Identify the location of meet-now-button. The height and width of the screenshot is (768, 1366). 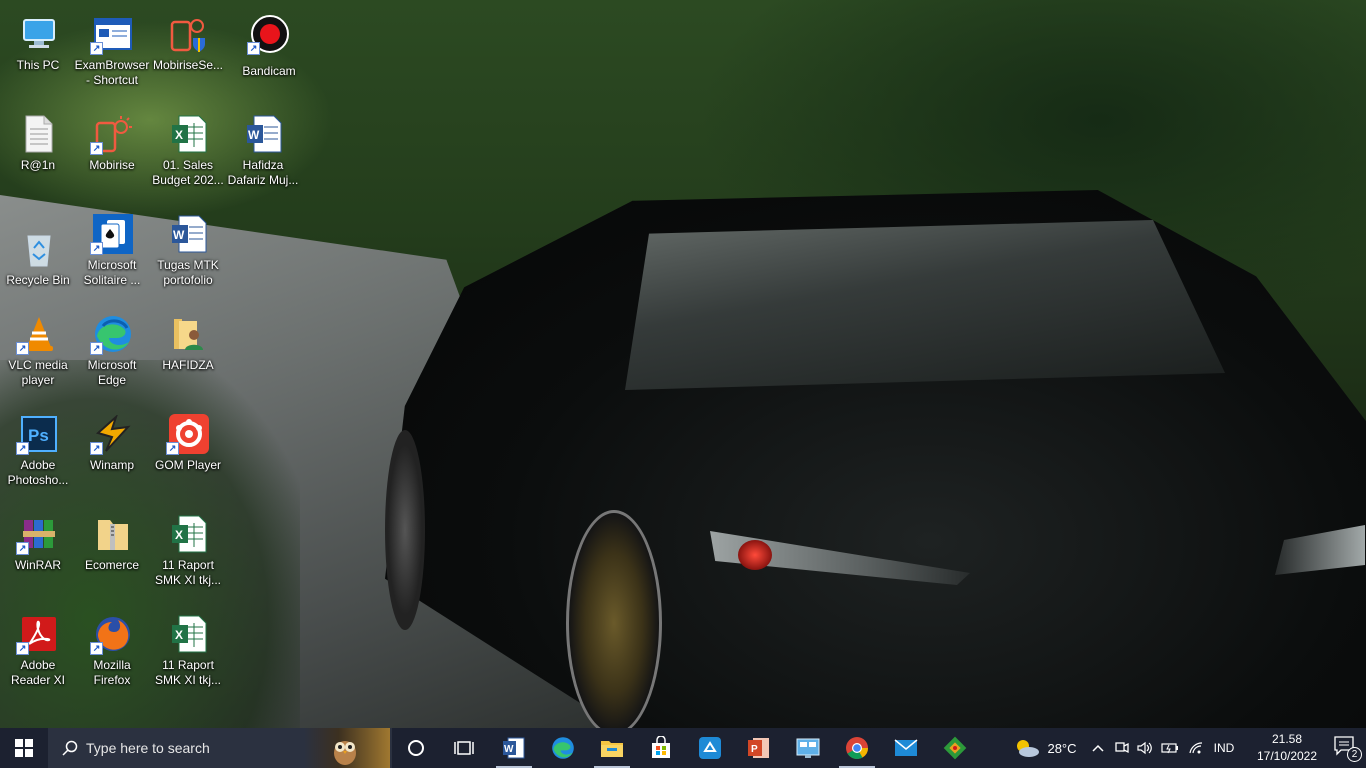
(1122, 748).